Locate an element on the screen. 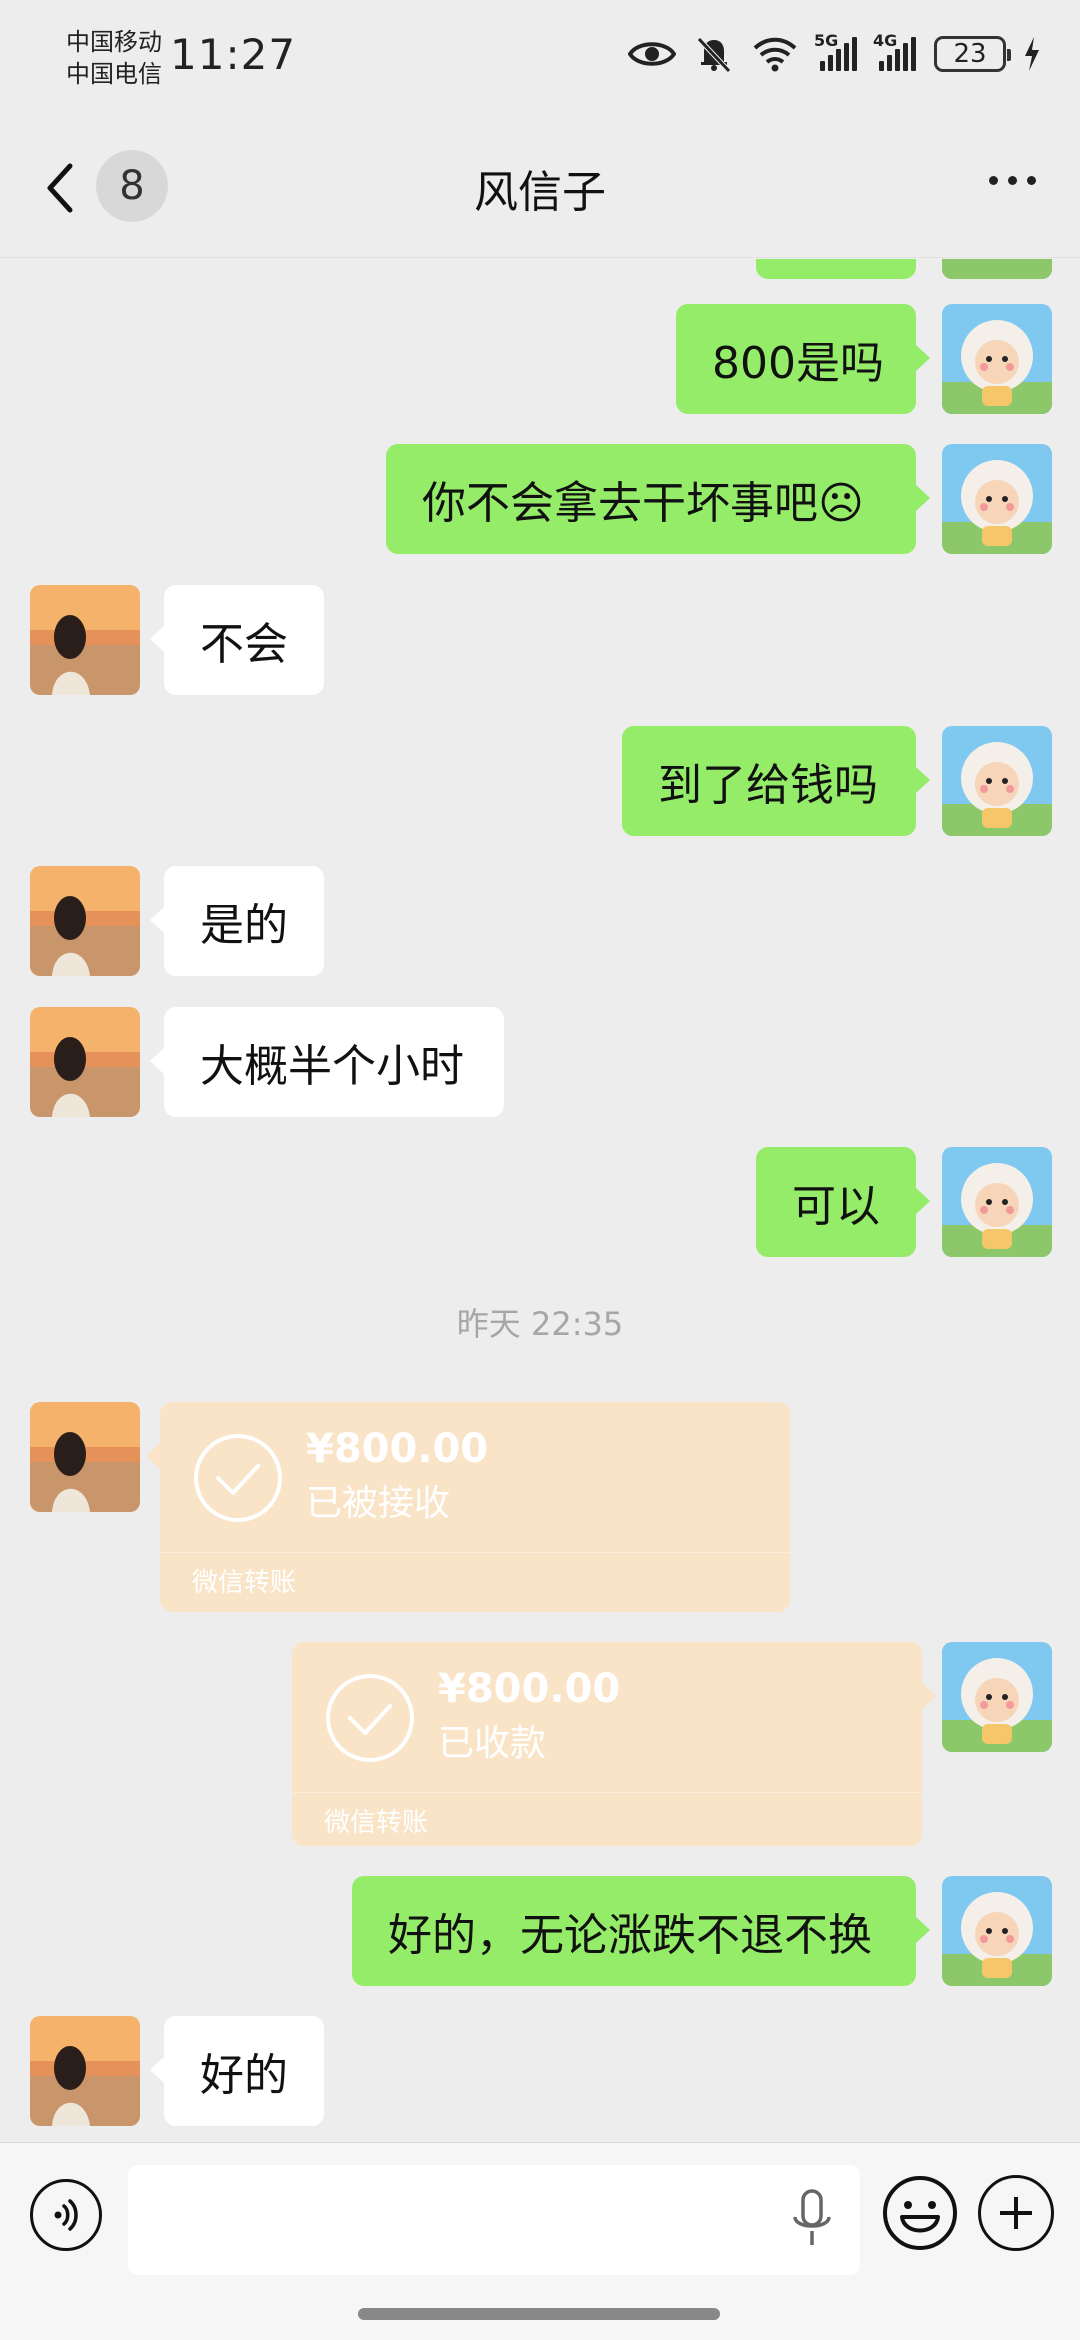  voice-toggle-button is located at coordinates (66, 2215).